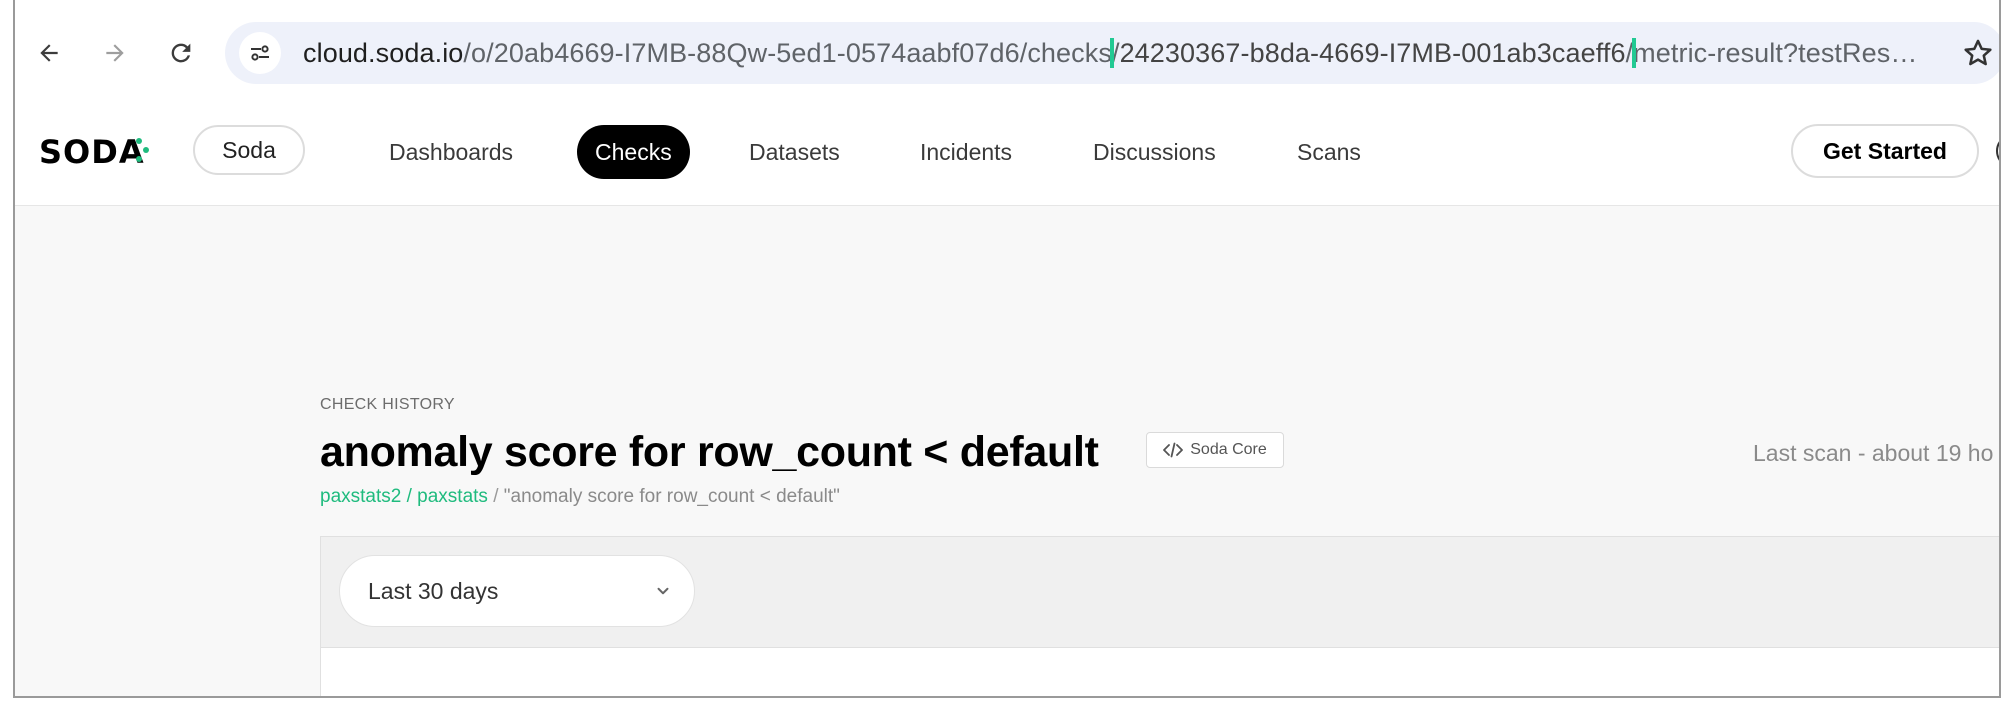 The height and width of the screenshot is (714, 2014). I want to click on star-icon, so click(1978, 52).